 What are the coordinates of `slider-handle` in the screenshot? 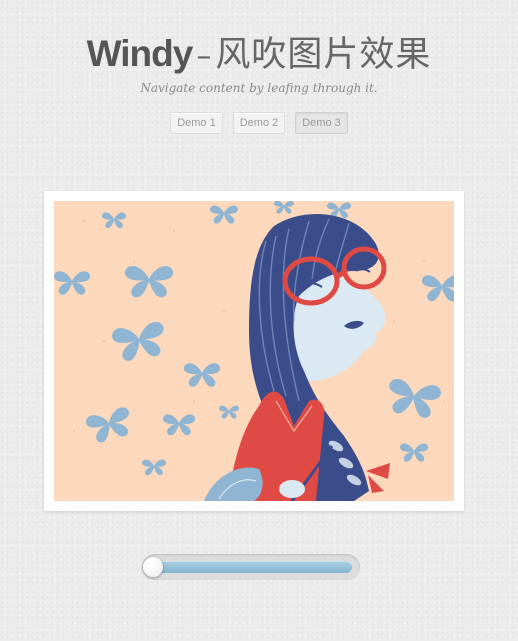 It's located at (153, 567).